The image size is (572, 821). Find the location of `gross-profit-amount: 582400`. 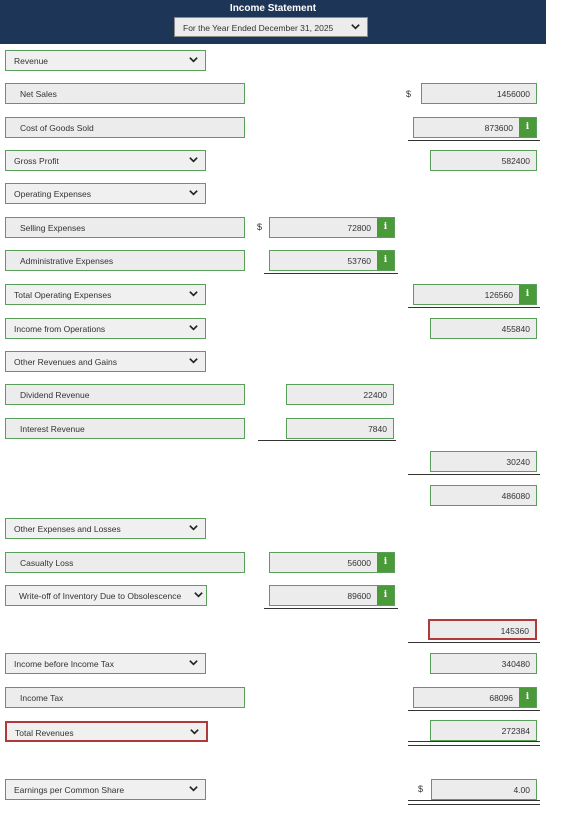

gross-profit-amount: 582400 is located at coordinates (483, 160).